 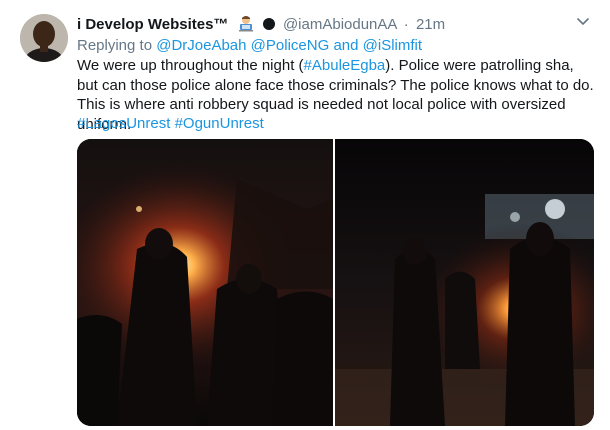 I want to click on chevron-down-icon, so click(x=583, y=21).